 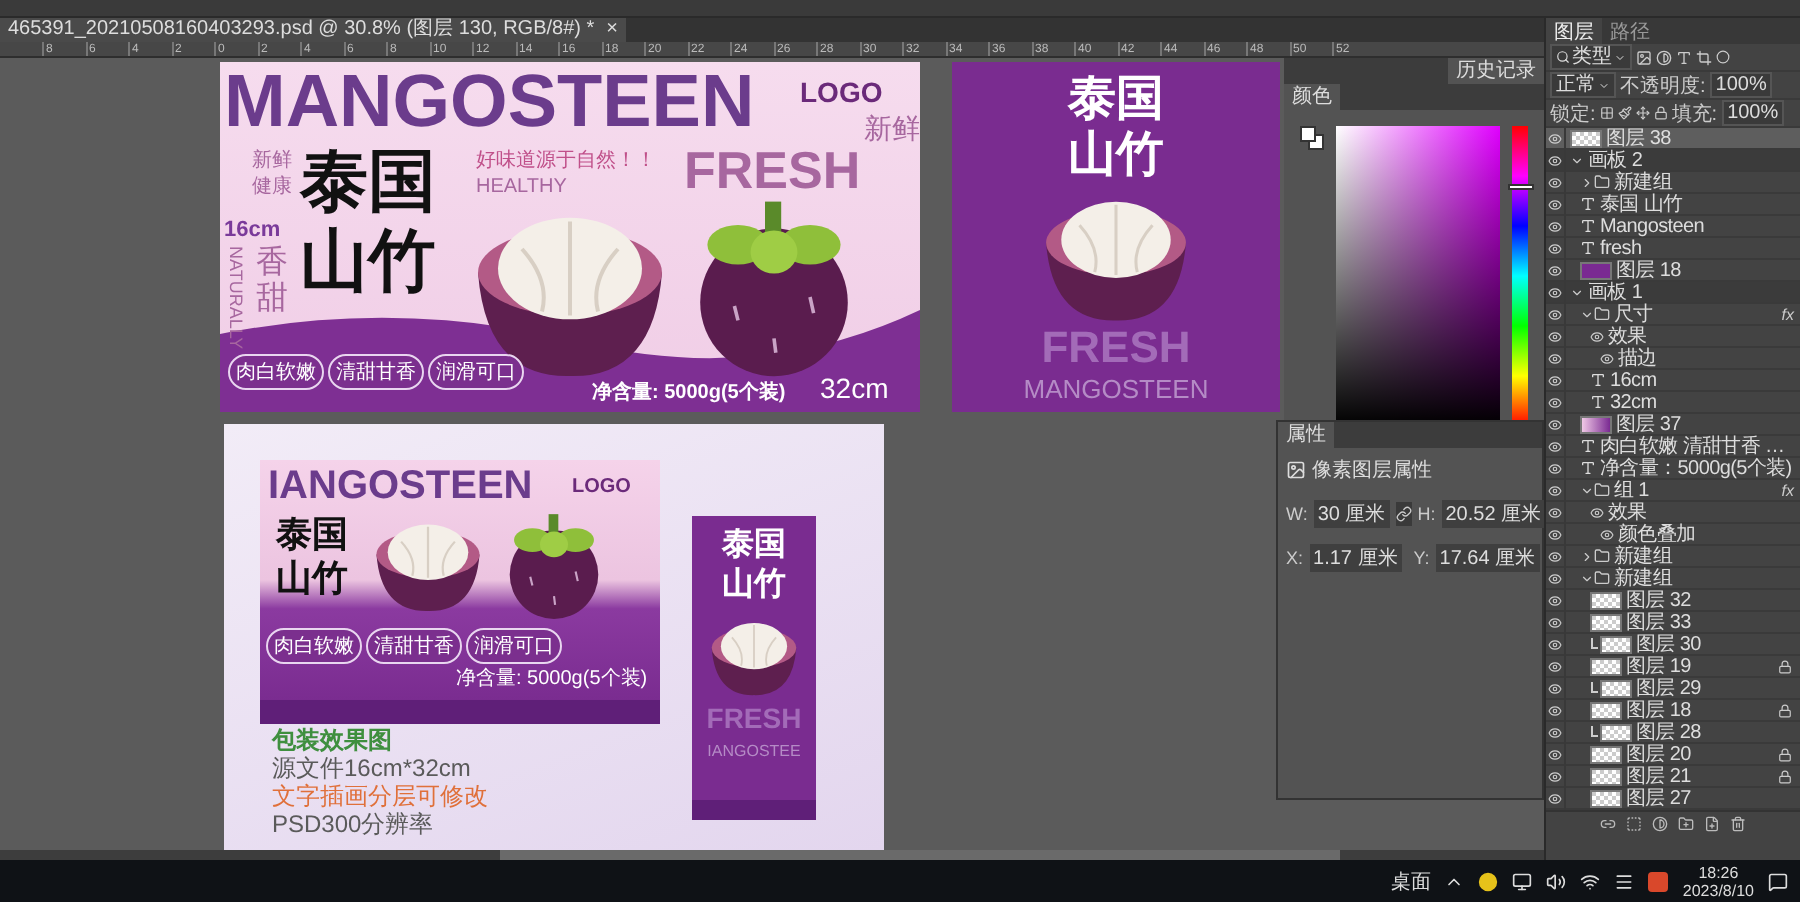 I want to click on fill-field: 100%, so click(x=1753, y=113).